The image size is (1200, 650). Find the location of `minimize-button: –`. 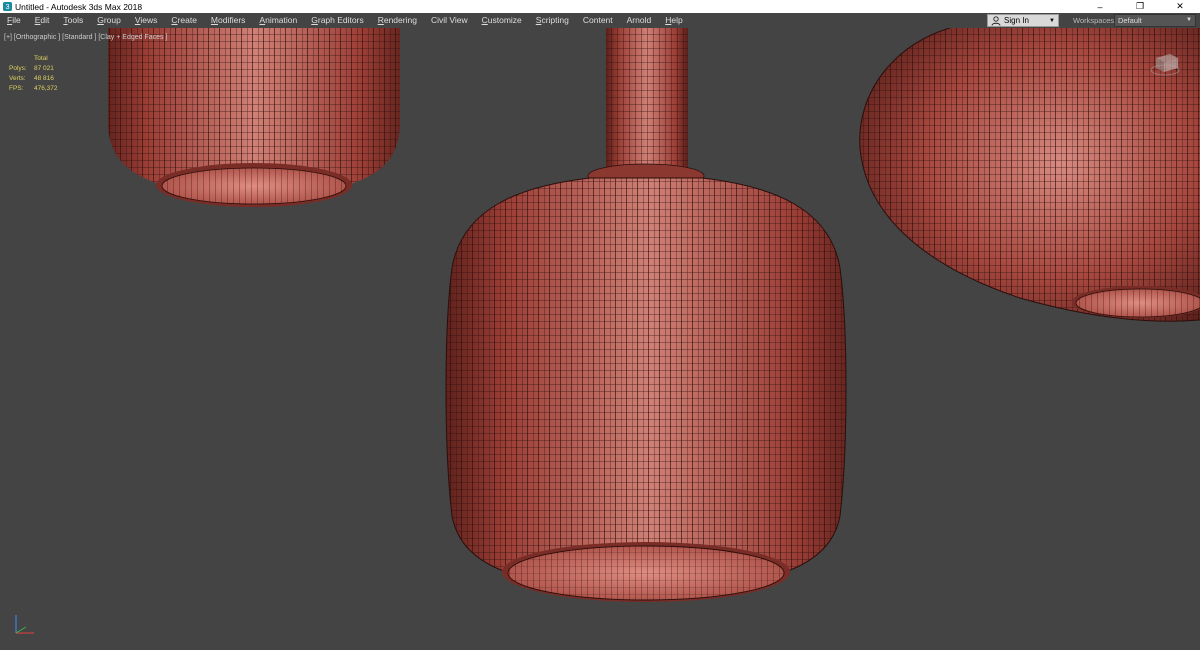

minimize-button: – is located at coordinates (1100, 6).